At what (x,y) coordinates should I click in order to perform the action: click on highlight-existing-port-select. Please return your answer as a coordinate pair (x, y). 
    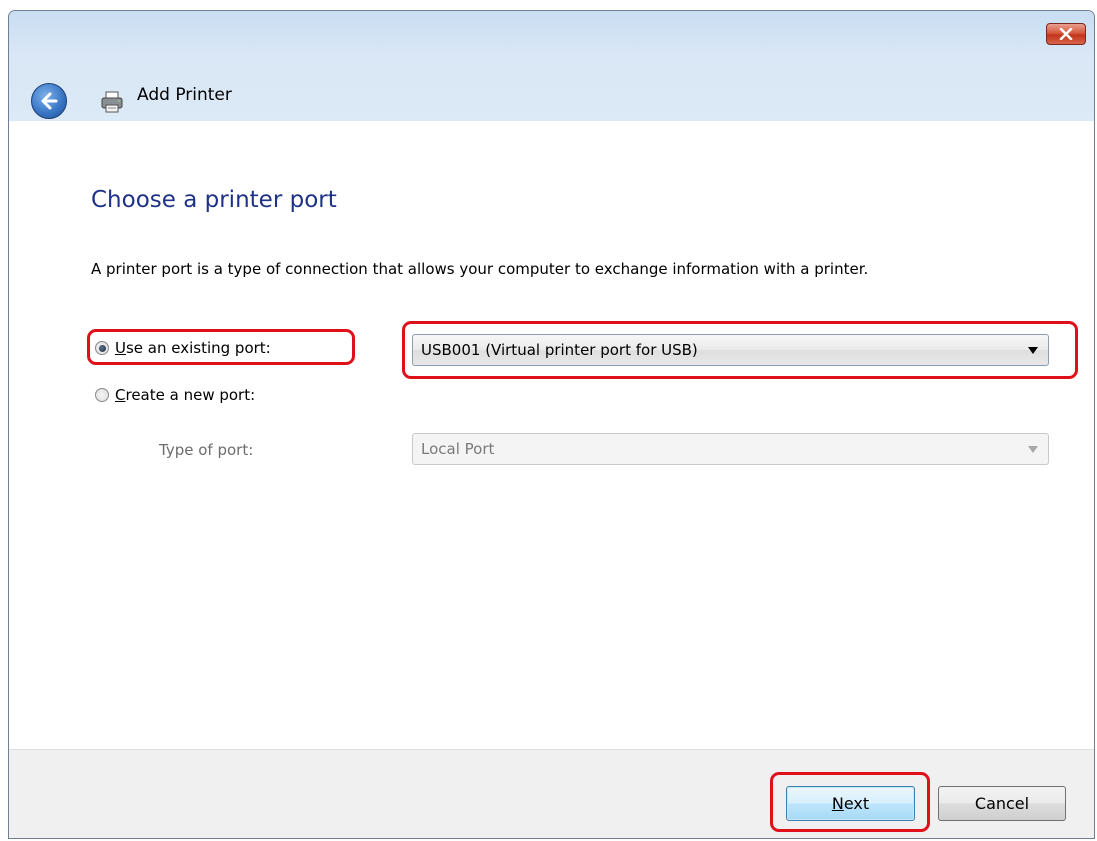
    Looking at the image, I should click on (740, 350).